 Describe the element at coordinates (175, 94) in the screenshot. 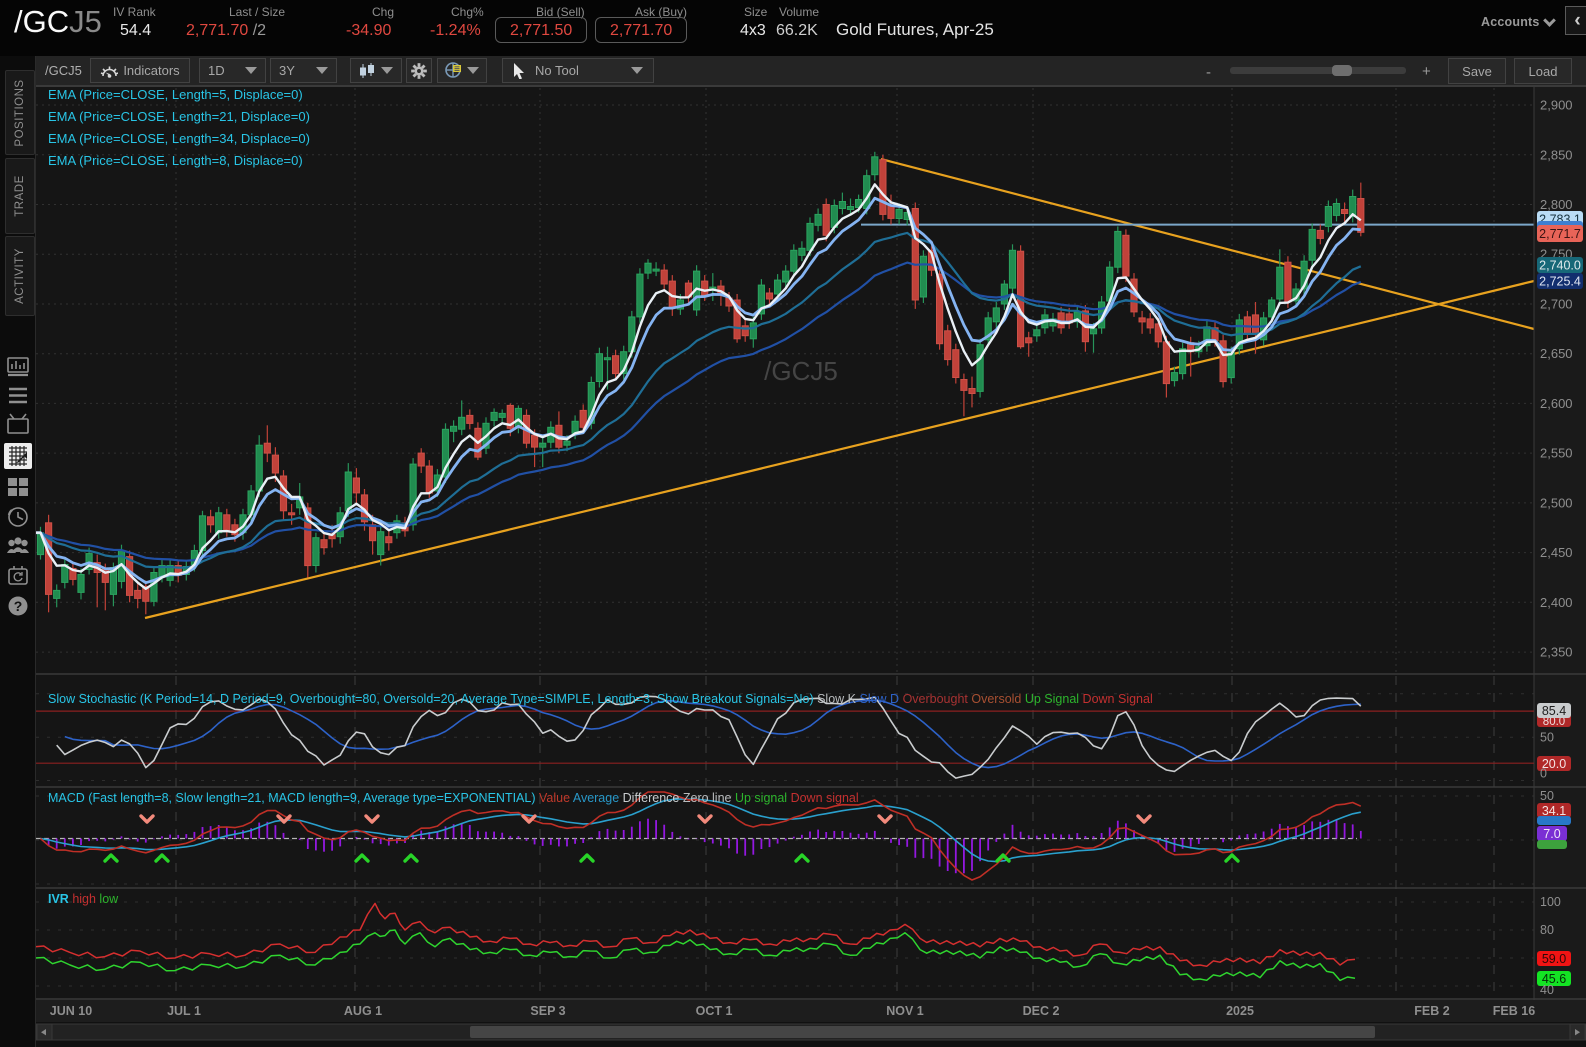

I see `svg-text:EMA (Price=CLOSE, Length=5, Di: EMA (Price=CLOSE, Length=5, Displace=0)` at that location.